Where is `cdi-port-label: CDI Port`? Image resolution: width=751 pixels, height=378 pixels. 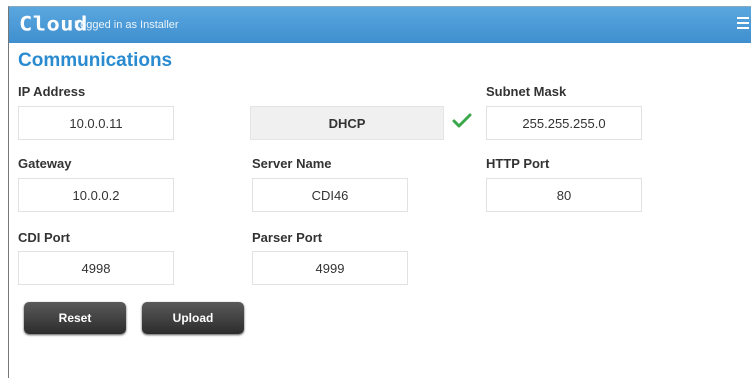 cdi-port-label: CDI Port is located at coordinates (44, 237).